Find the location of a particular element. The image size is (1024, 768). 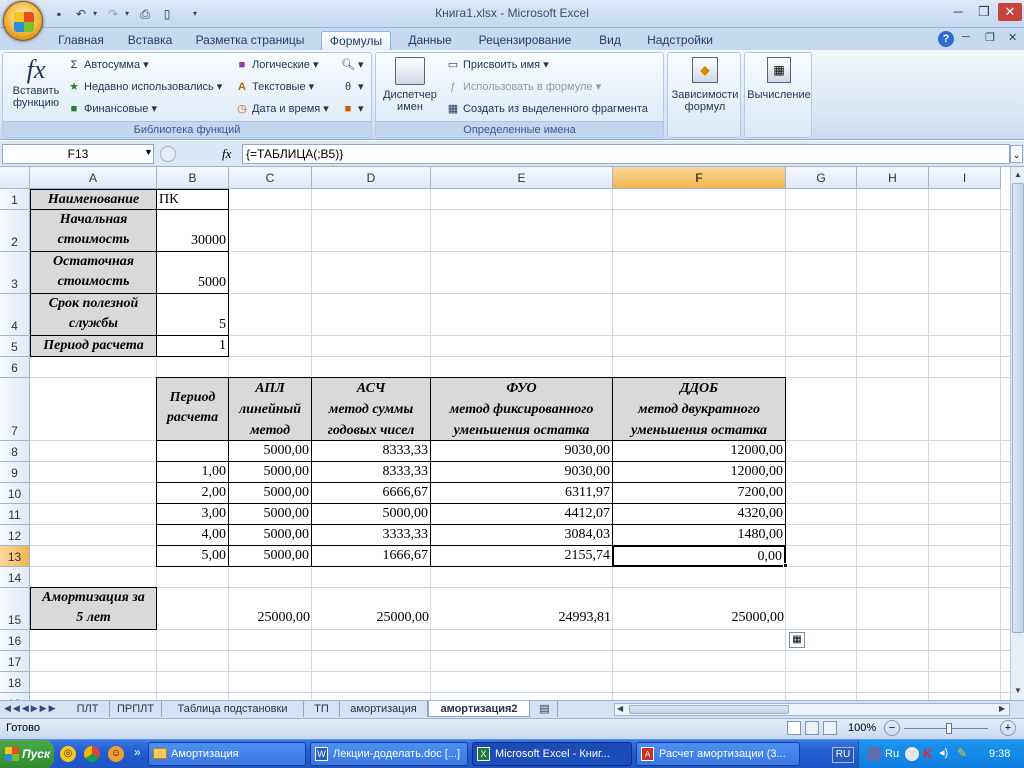

column-header-e: E is located at coordinates (522, 178).